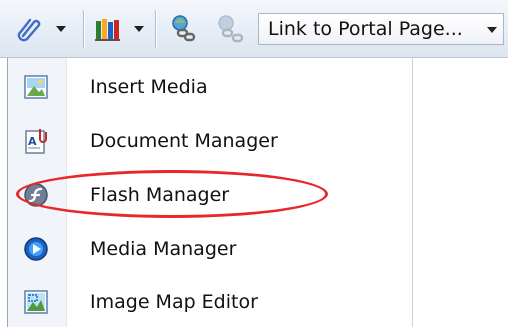 The height and width of the screenshot is (327, 508). I want to click on books-library-icon, so click(108, 29).